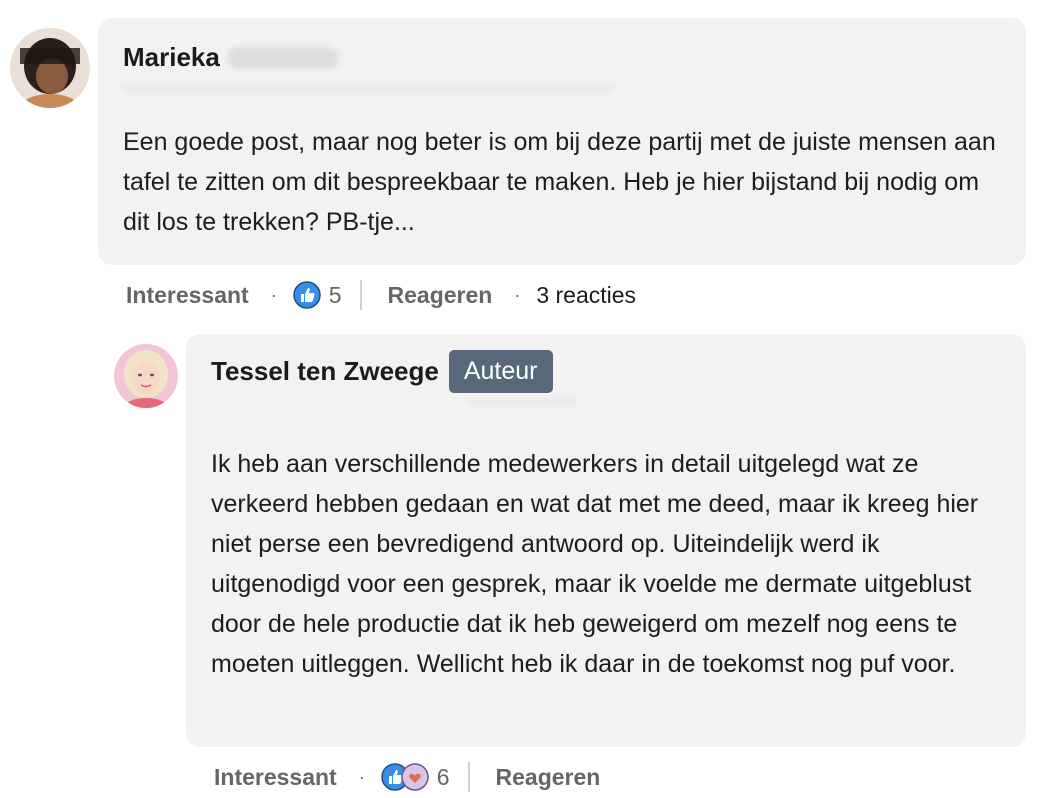  Describe the element at coordinates (171, 57) in the screenshot. I see `author-name: Marieka` at that location.